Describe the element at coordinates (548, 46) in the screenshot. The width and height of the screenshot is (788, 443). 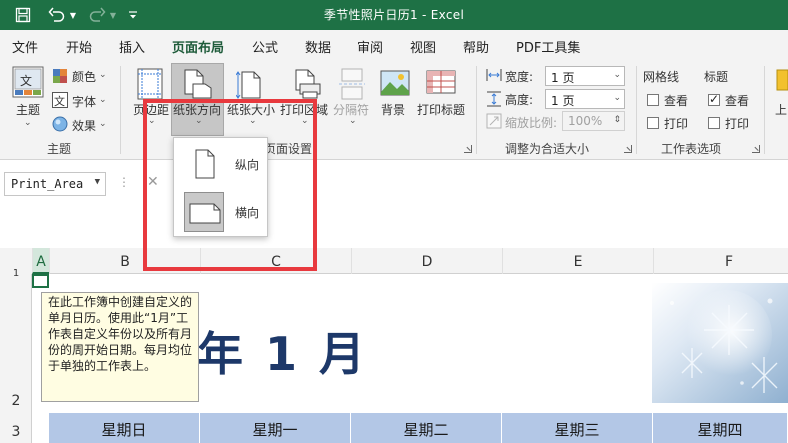
I see `tab-pdf-tools: PDF工具集` at that location.